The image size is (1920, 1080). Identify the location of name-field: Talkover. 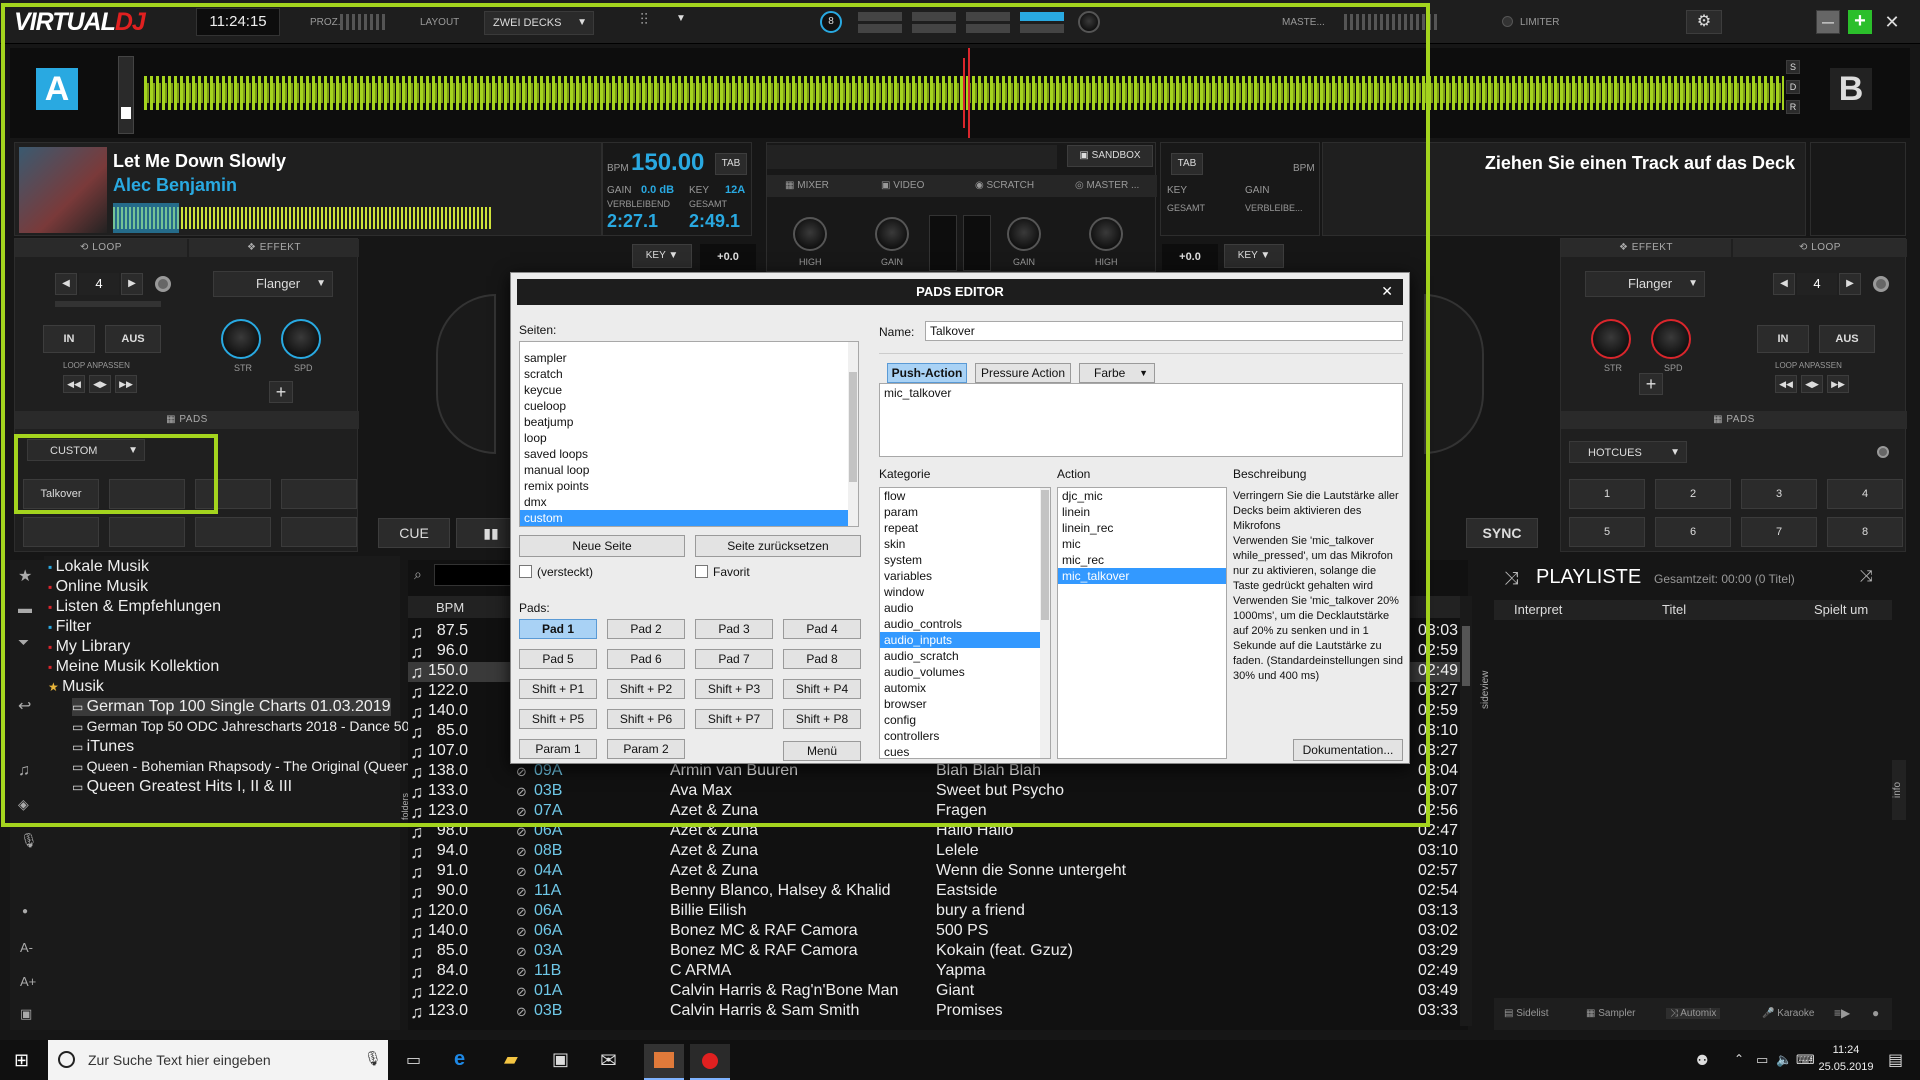
(1164, 331).